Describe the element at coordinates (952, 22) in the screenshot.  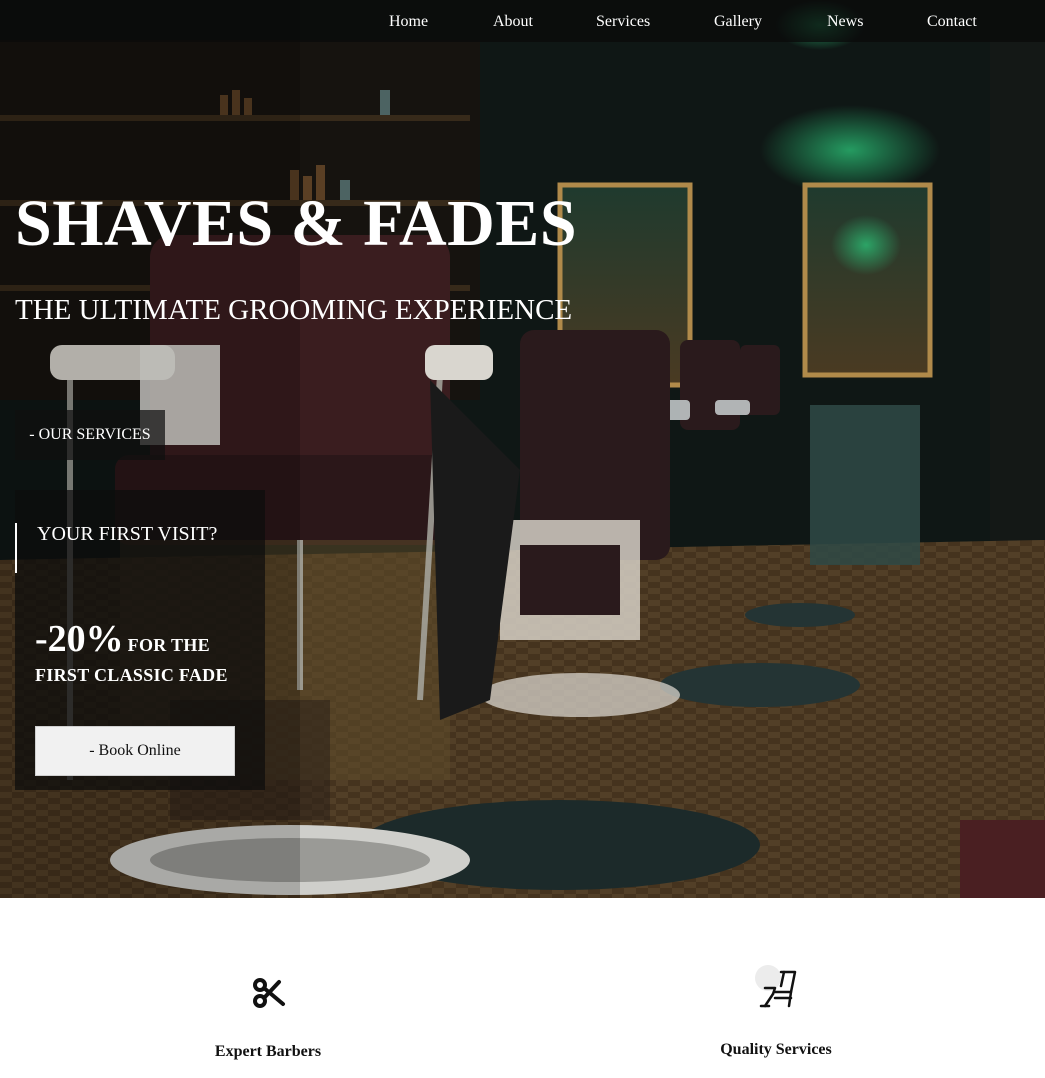
I see `nav-link-contact: Contact` at that location.